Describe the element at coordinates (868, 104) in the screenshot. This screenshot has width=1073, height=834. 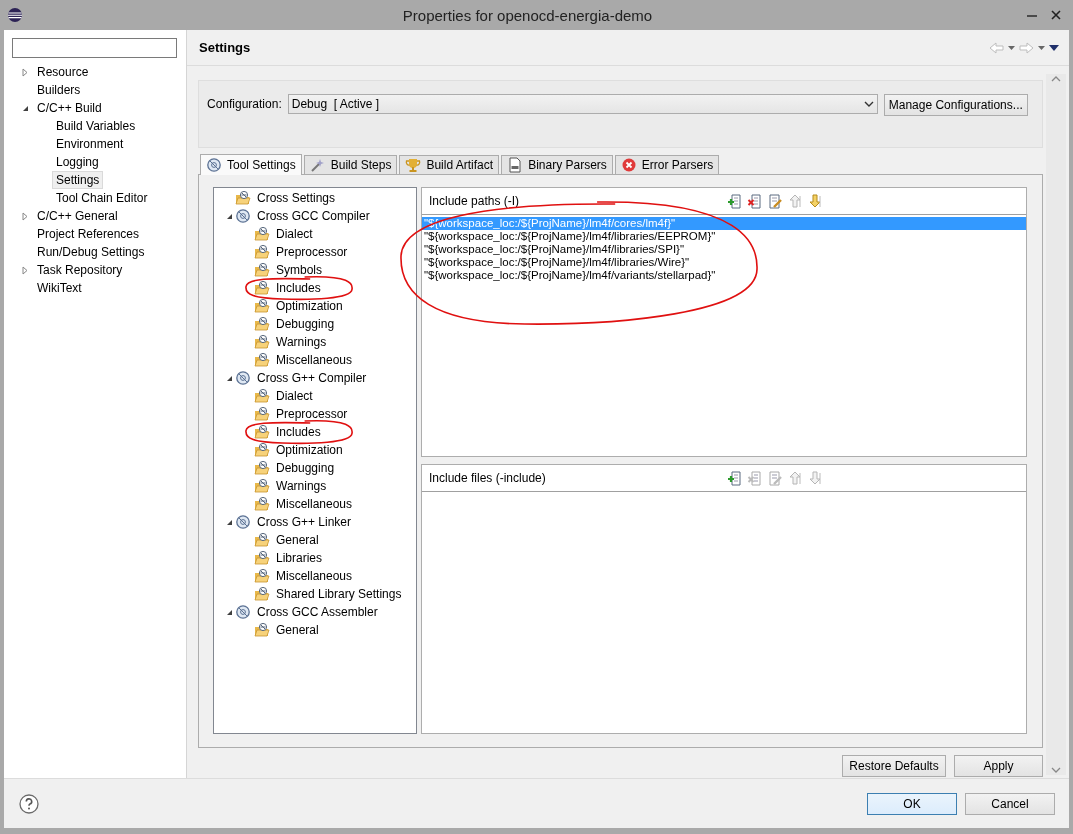
I see `chevron-down-icon` at that location.